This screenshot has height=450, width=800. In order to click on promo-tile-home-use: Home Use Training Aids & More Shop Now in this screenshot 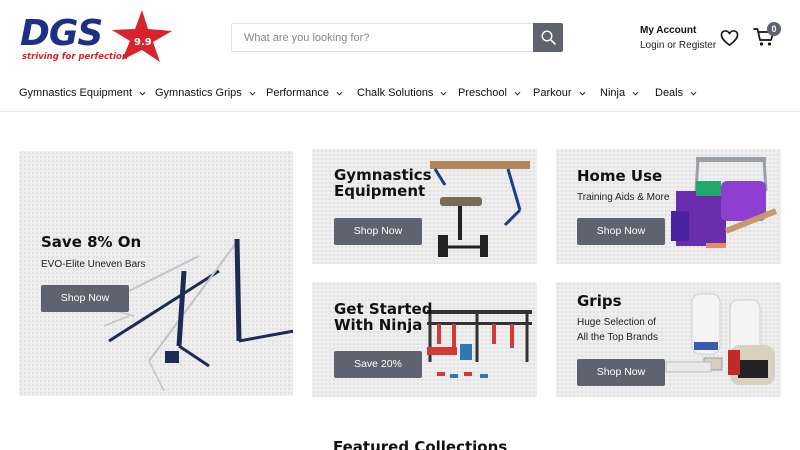, I will do `click(668, 206)`.